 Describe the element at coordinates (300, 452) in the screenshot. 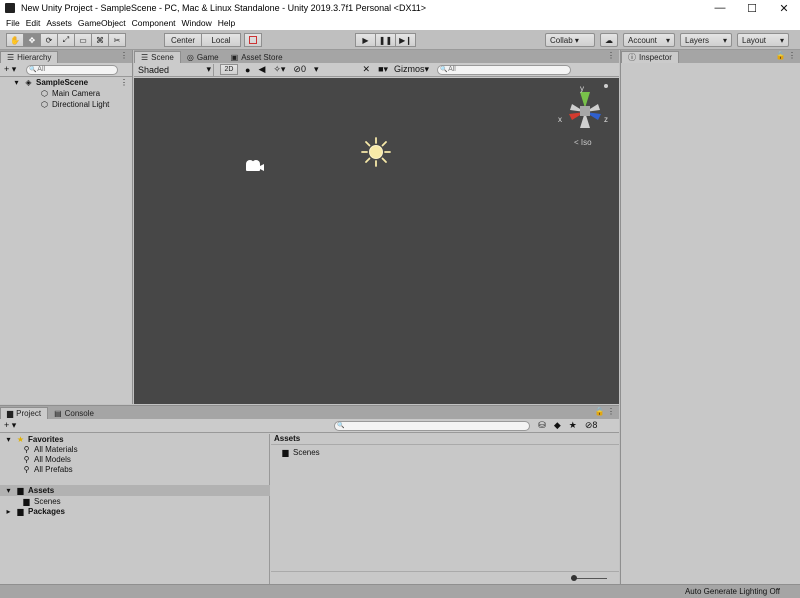

I see `folder-item-scenes: ▆ Scenes` at that location.